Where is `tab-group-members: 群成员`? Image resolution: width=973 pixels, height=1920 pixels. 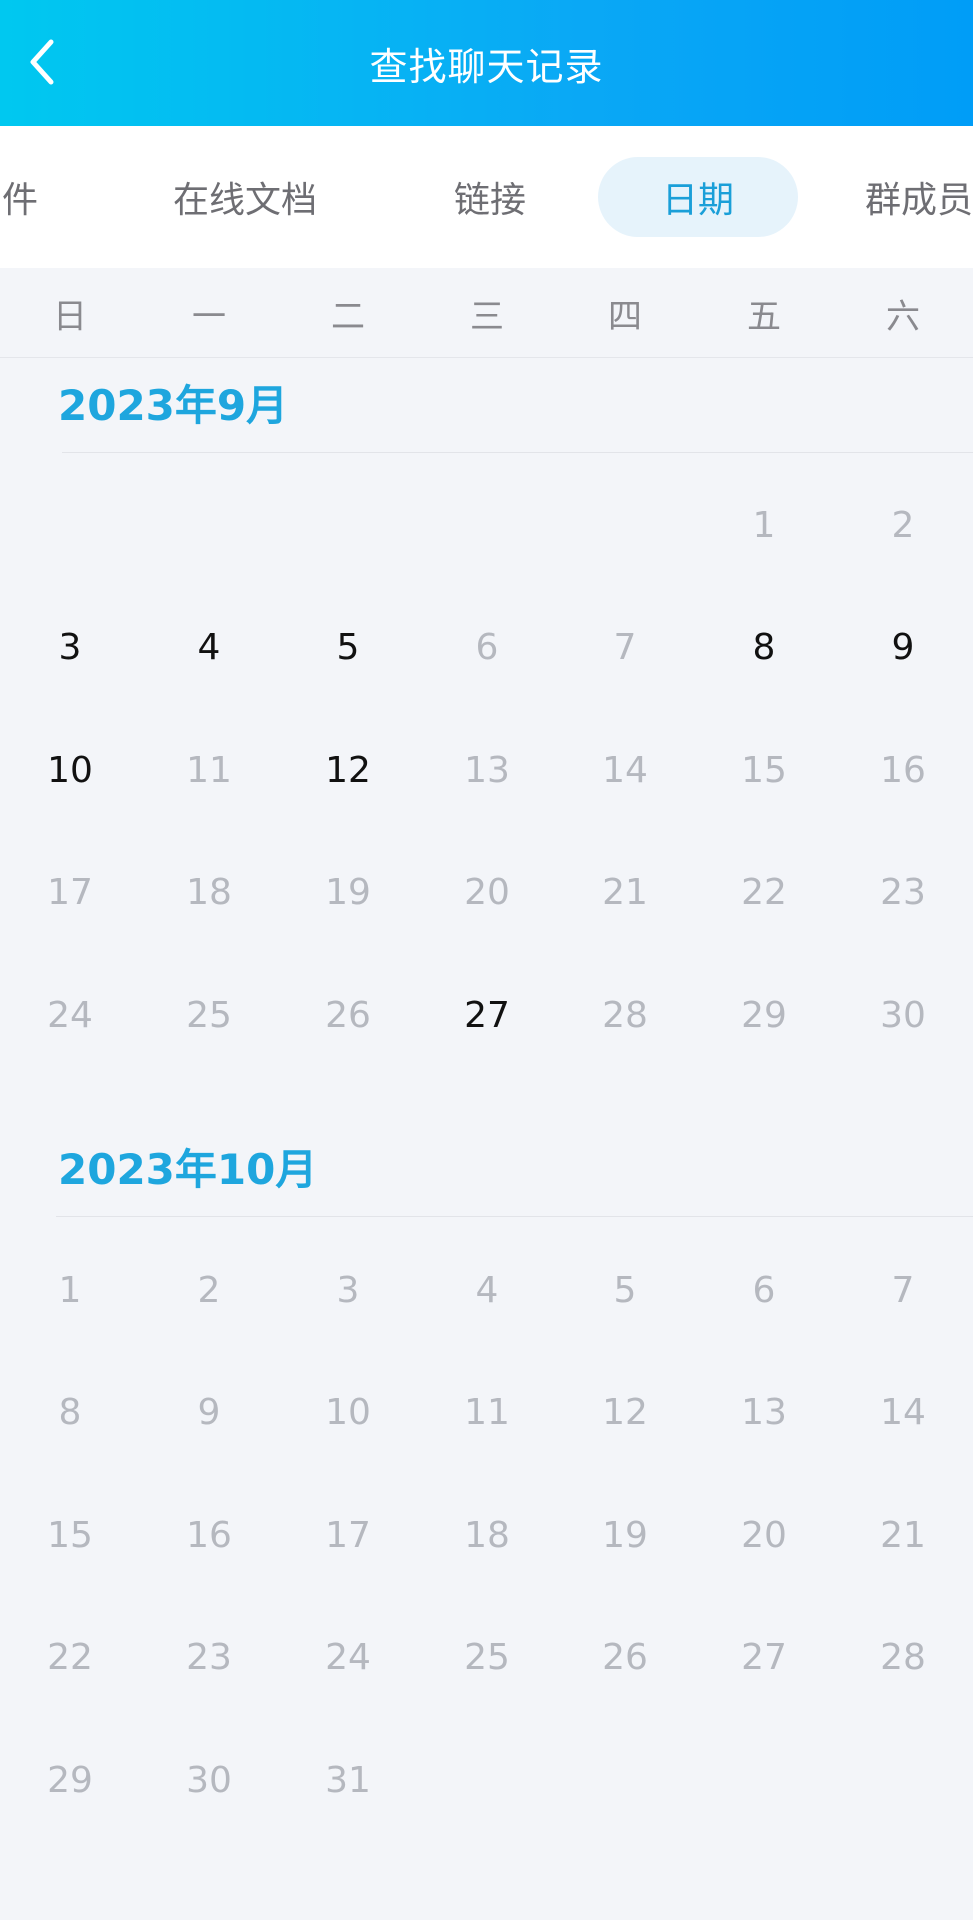 tab-group-members: 群成员 is located at coordinates (919, 197).